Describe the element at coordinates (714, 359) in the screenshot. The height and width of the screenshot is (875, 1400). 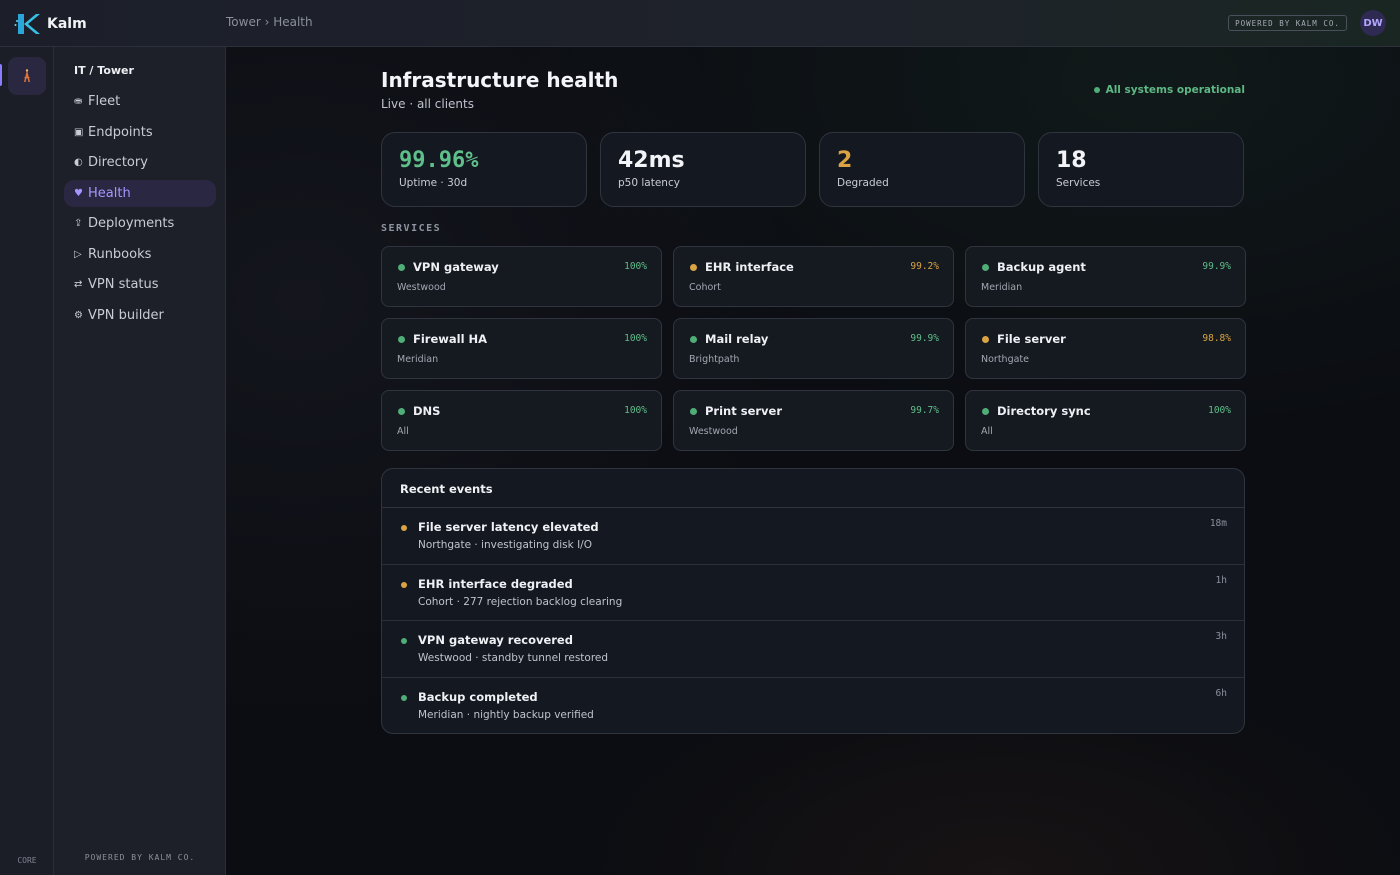
I see `service-client: Brightpath` at that location.